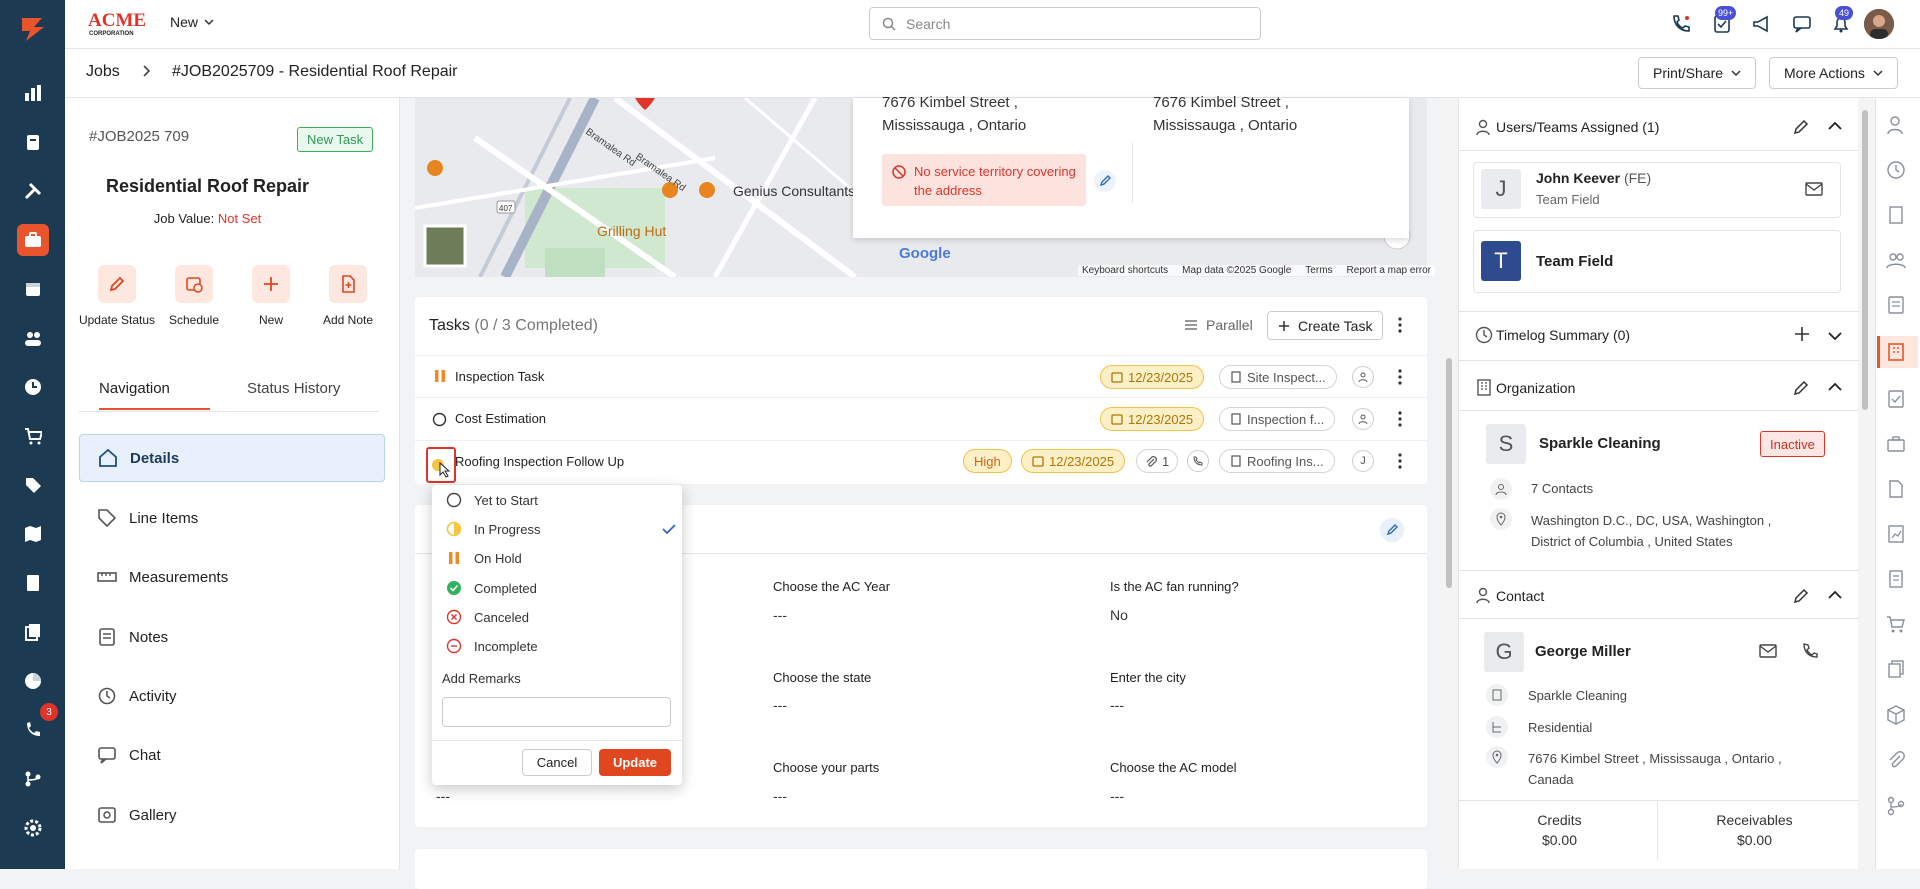  Describe the element at coordinates (557, 762) in the screenshot. I see `cancel-button: Cancel` at that location.